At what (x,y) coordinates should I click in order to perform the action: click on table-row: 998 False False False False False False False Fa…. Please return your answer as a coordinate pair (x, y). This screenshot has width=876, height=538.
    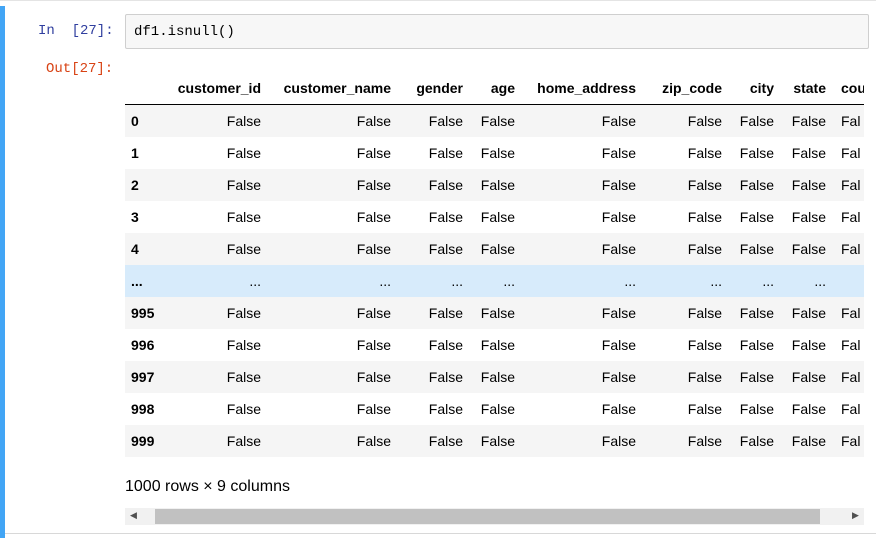
    Looking at the image, I should click on (494, 409).